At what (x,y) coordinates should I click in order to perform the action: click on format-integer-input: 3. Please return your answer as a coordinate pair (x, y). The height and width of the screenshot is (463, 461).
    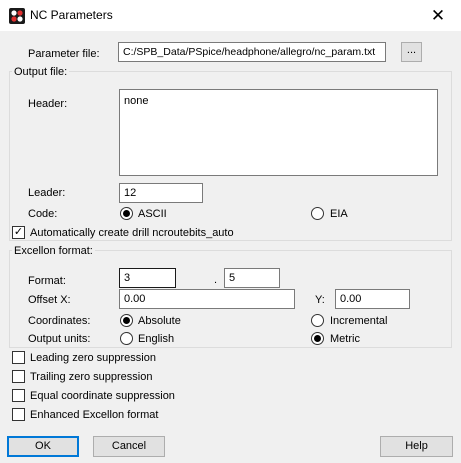
    Looking at the image, I should click on (147, 278).